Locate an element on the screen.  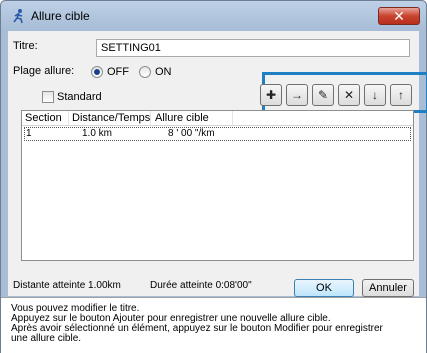
column-header-section: Section is located at coordinates (43, 118).